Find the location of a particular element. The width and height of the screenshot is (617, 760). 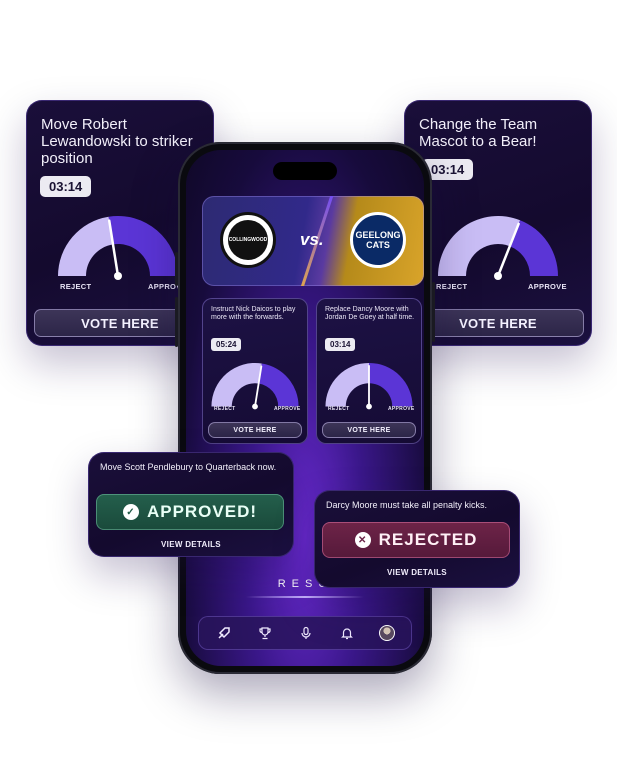

results-underline is located at coordinates (305, 597).